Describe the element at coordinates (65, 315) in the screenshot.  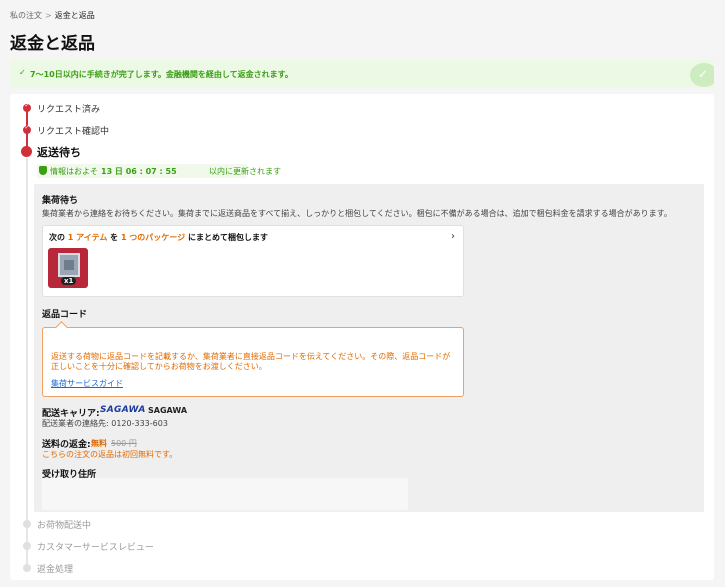
I see `return-code-title: 返品コード` at that location.